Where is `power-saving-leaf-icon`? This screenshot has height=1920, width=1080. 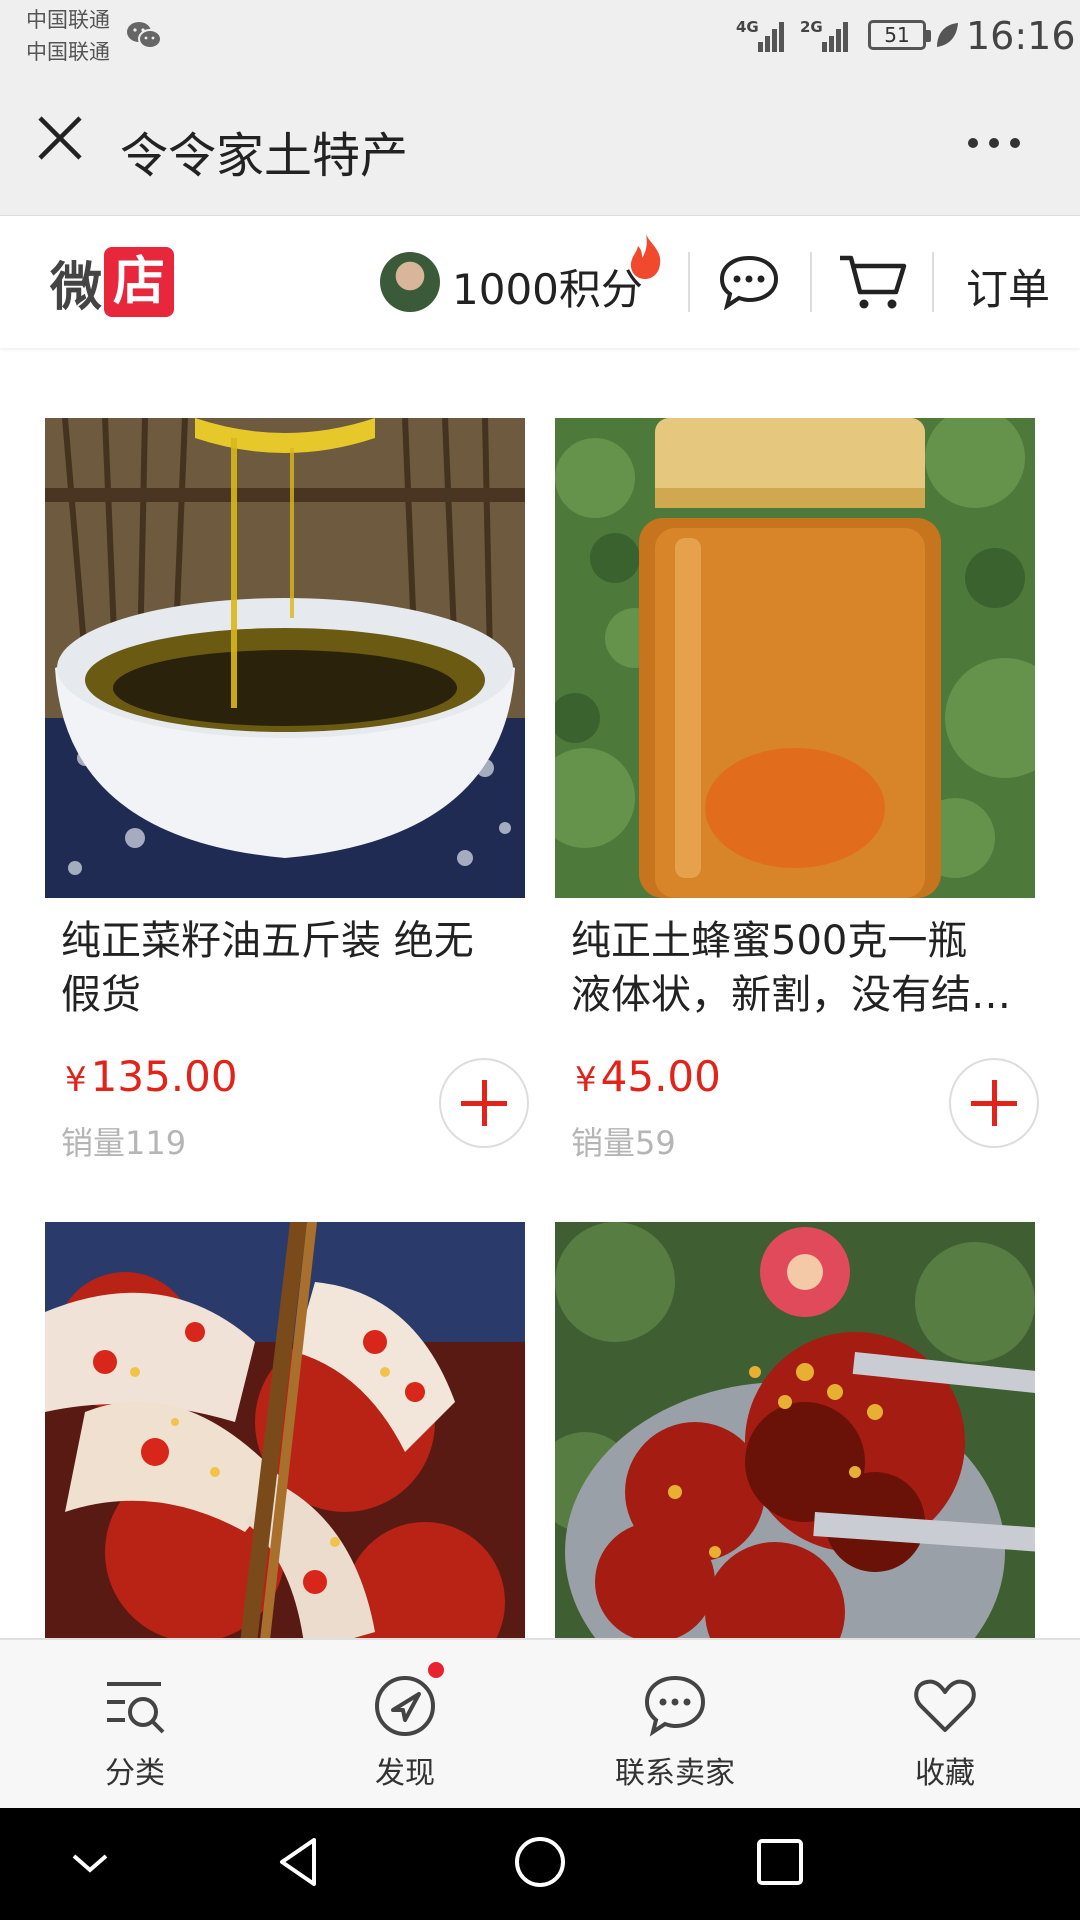 power-saving-leaf-icon is located at coordinates (947, 35).